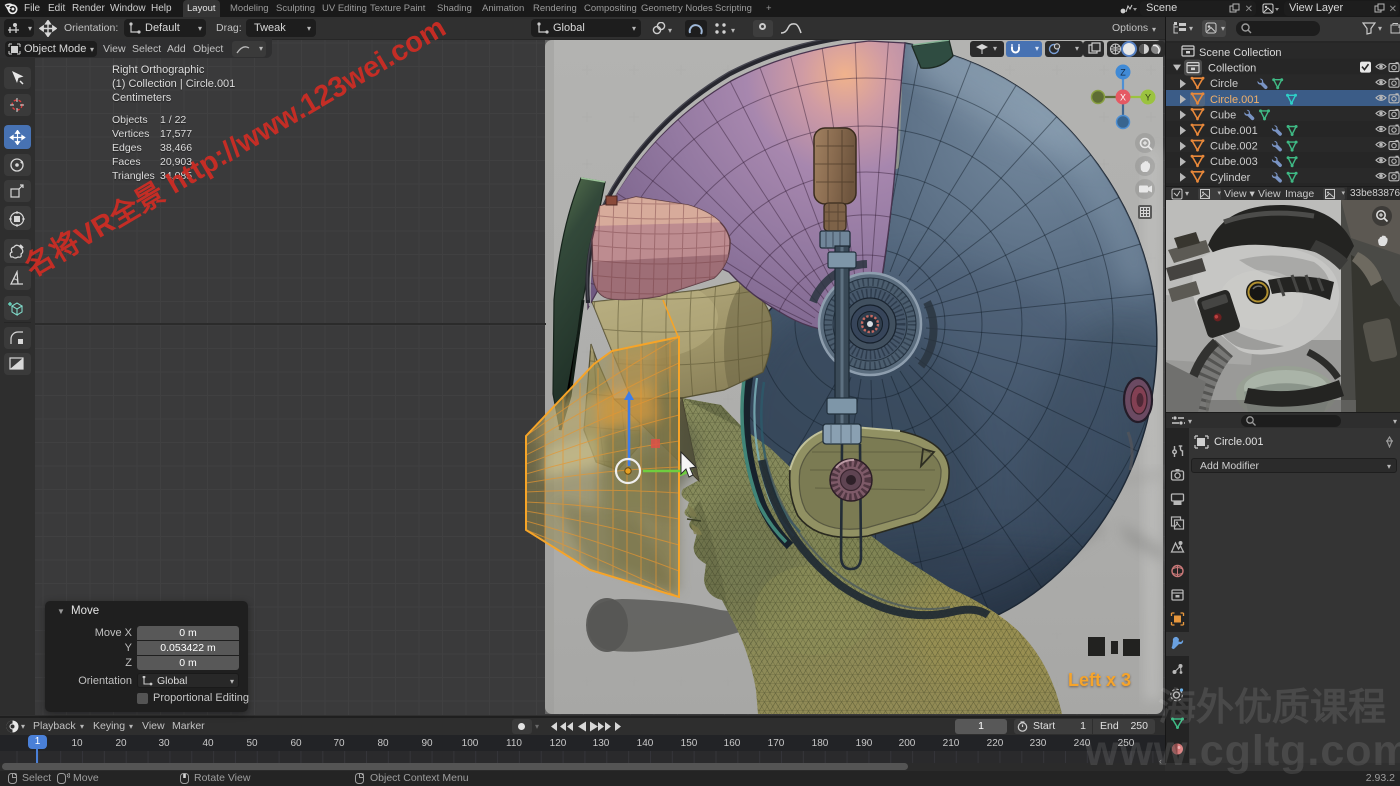  What do you see at coordinates (1230, 178) in the screenshot?
I see `svg-text: Cylinder` at bounding box center [1230, 178].